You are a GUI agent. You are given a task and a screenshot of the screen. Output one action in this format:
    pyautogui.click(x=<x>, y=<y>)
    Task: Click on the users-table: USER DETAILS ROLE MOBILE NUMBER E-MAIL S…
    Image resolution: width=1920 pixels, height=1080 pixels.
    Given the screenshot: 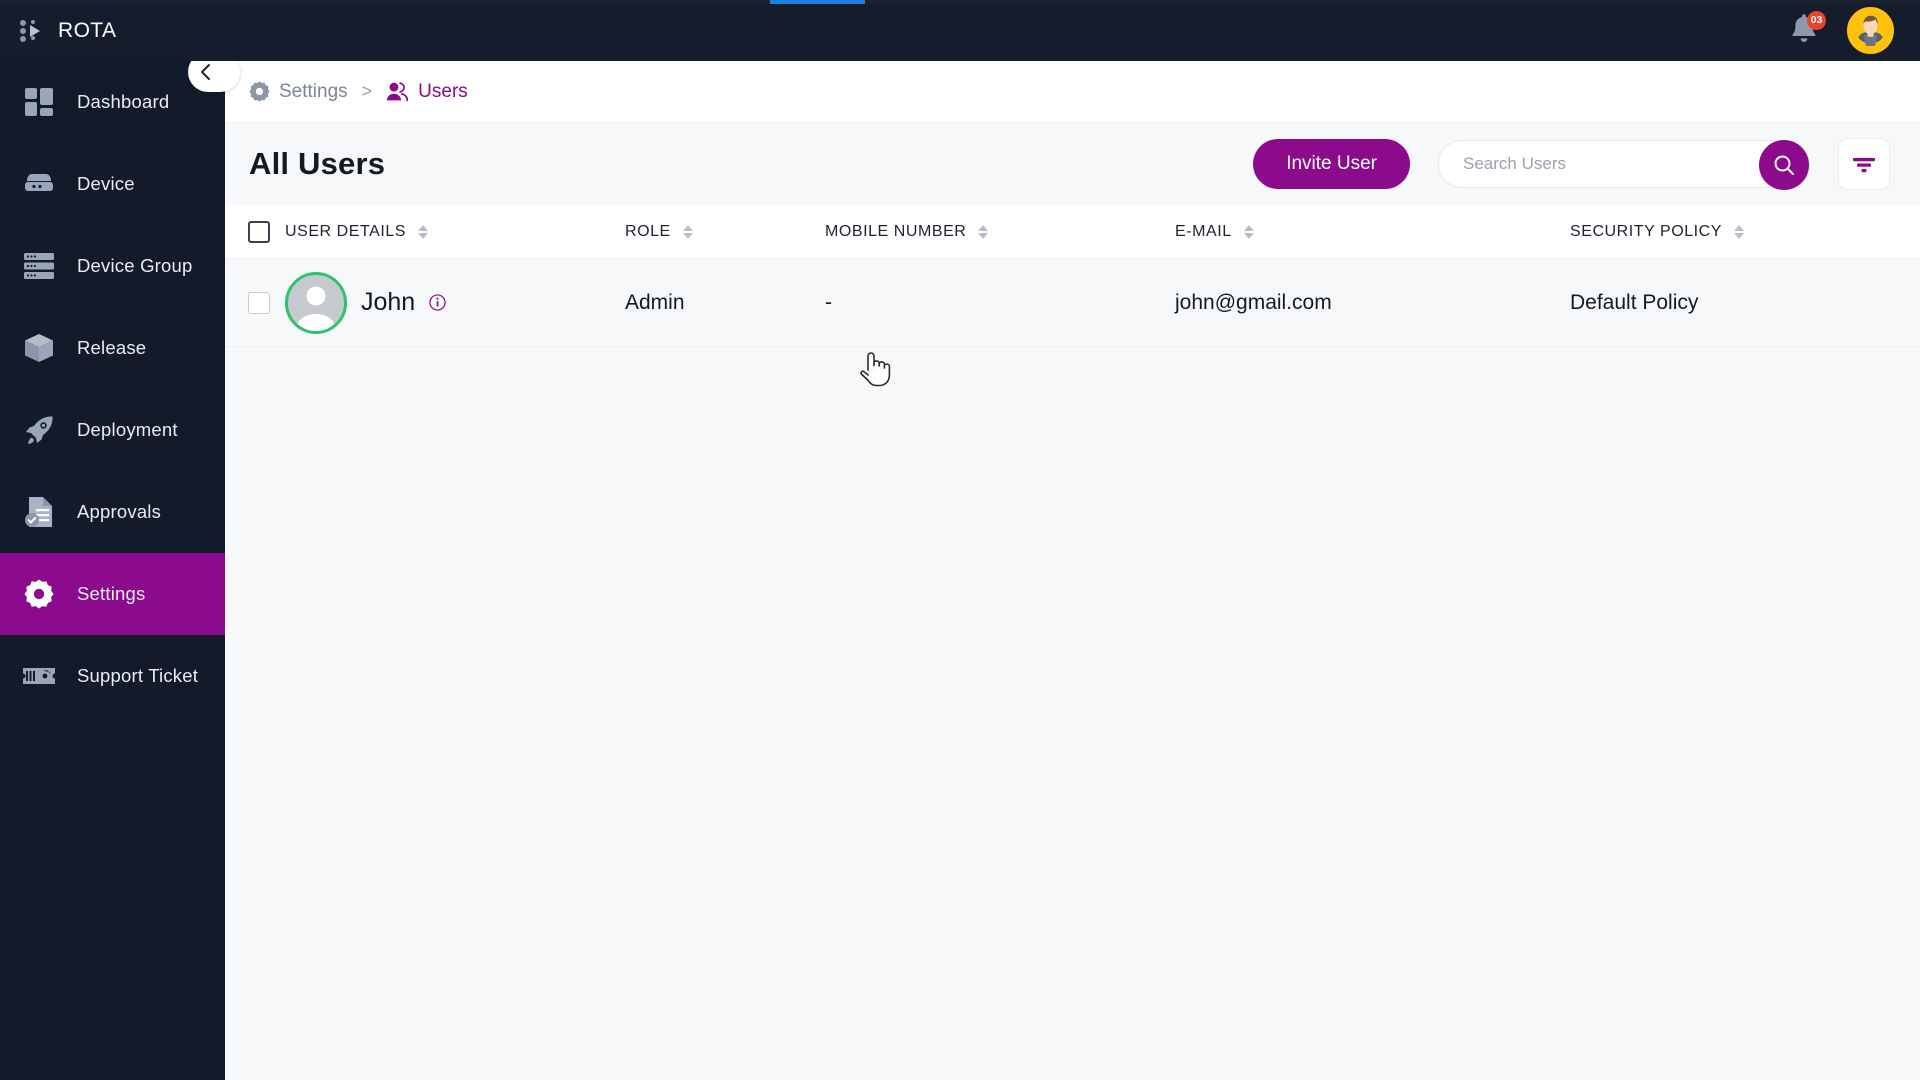 What is the action you would take?
    pyautogui.click(x=1072, y=276)
    